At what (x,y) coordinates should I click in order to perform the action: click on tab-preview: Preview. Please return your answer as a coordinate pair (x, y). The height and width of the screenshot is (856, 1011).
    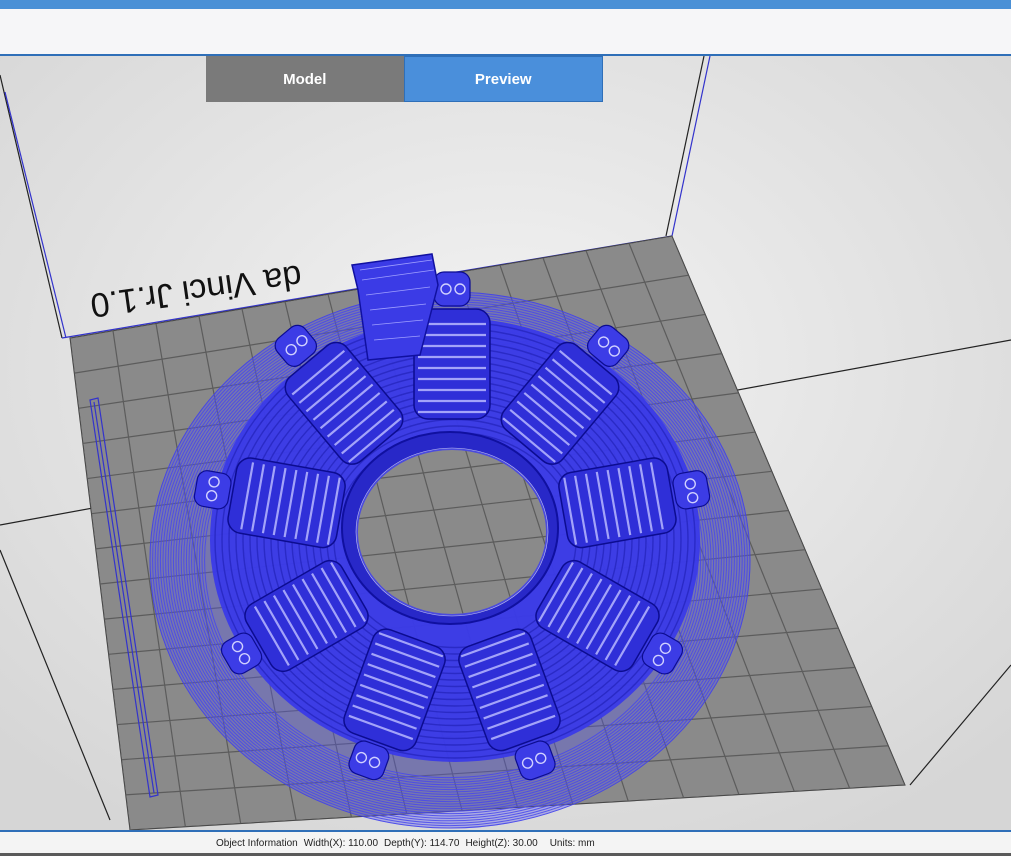
    Looking at the image, I should click on (503, 79).